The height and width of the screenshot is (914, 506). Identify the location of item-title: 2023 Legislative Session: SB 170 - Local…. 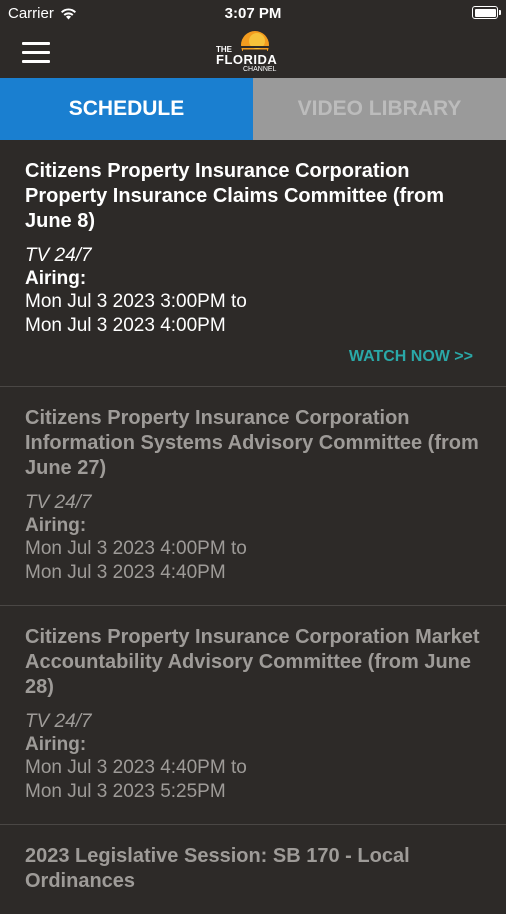
(217, 868).